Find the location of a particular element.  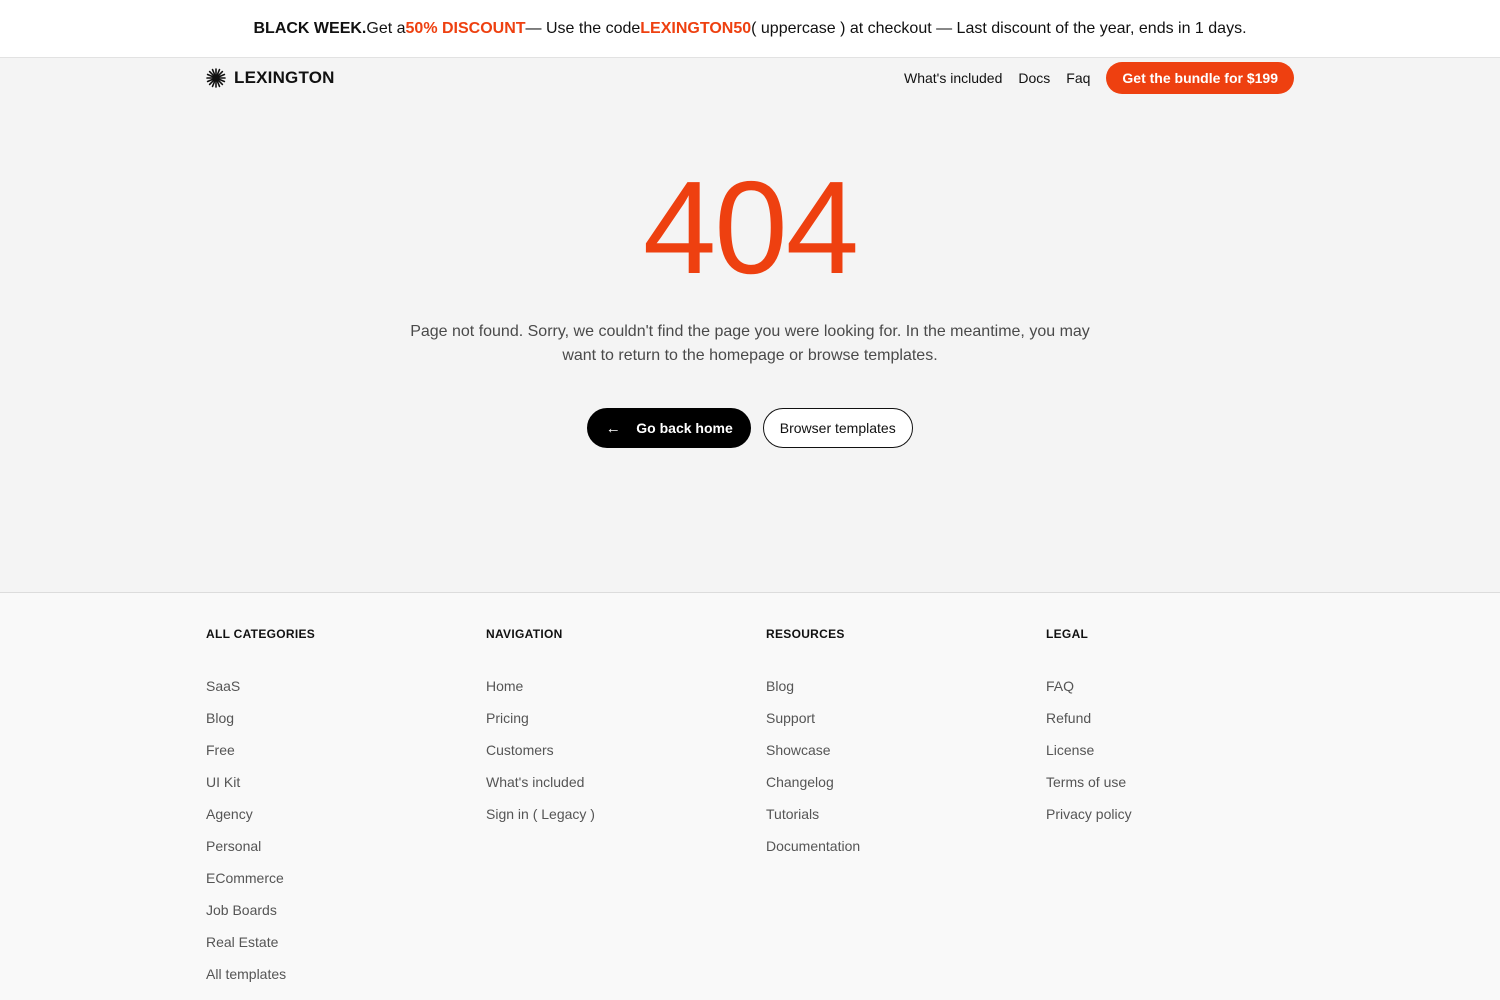

footer-link: Pricing is located at coordinates (507, 718).